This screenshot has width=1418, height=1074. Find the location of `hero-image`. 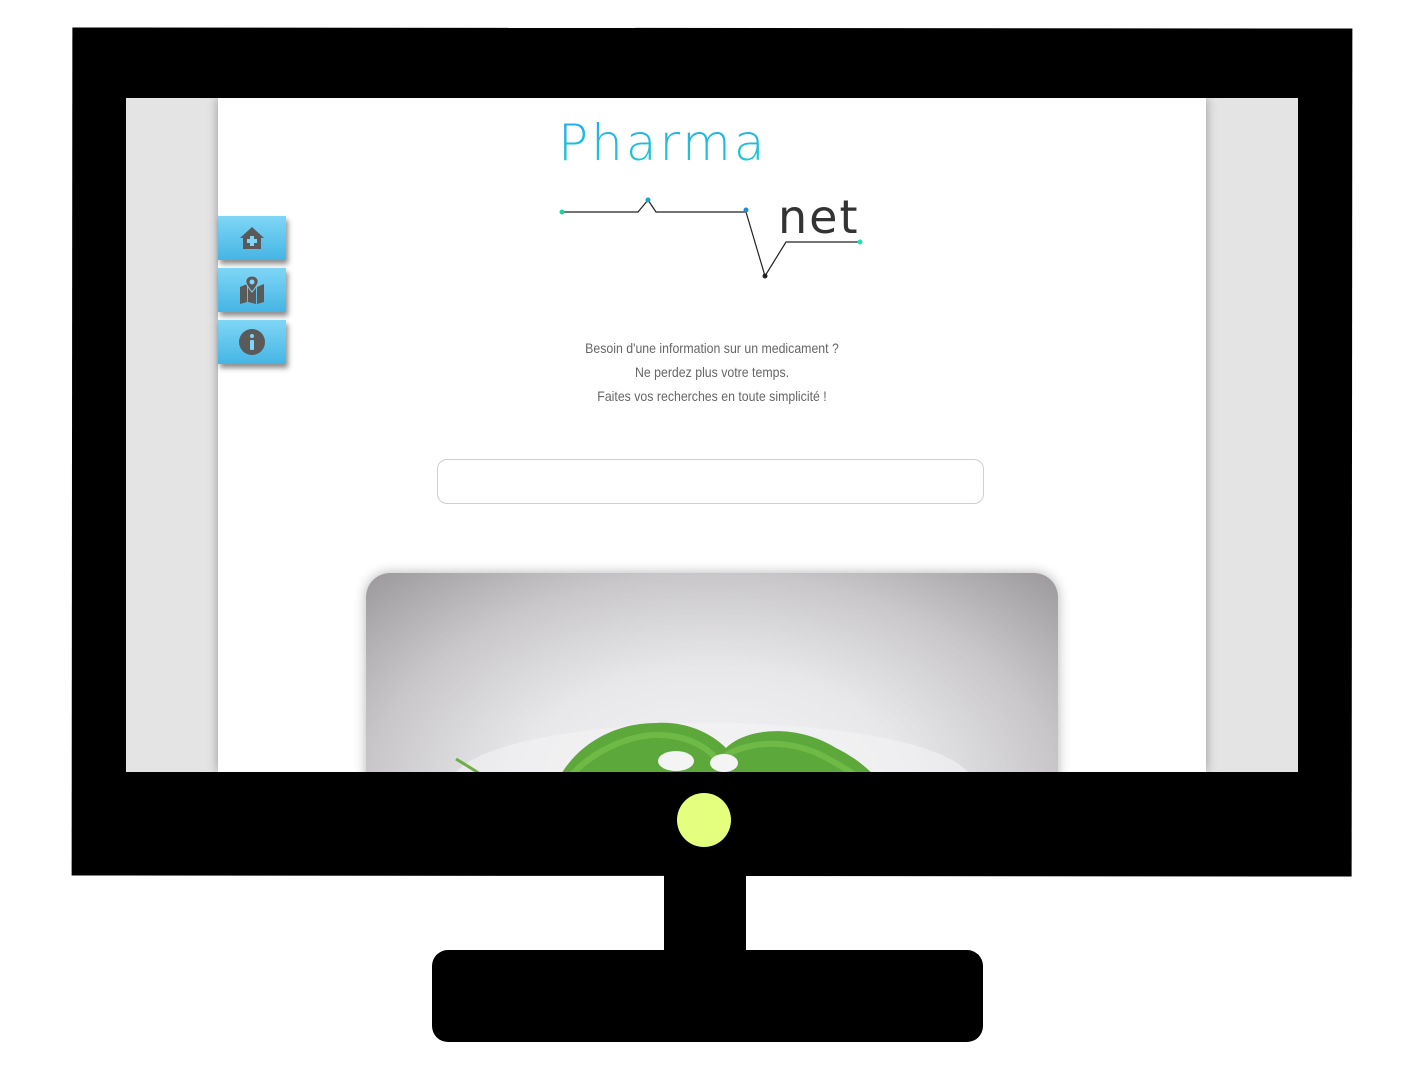

hero-image is located at coordinates (712, 672).